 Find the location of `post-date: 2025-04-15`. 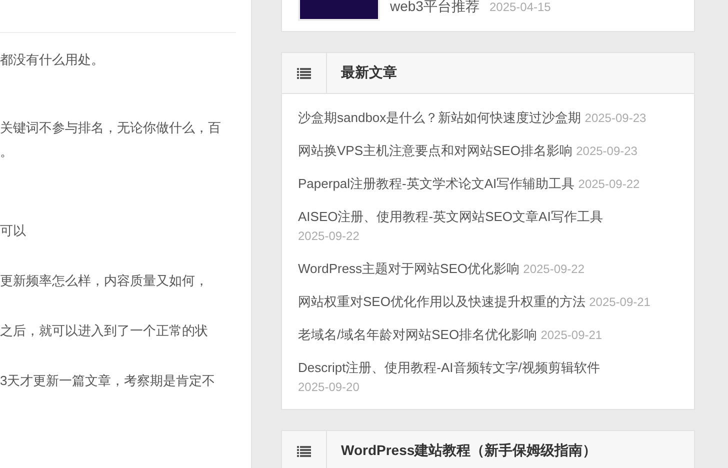

post-date: 2025-04-15 is located at coordinates (520, 7).